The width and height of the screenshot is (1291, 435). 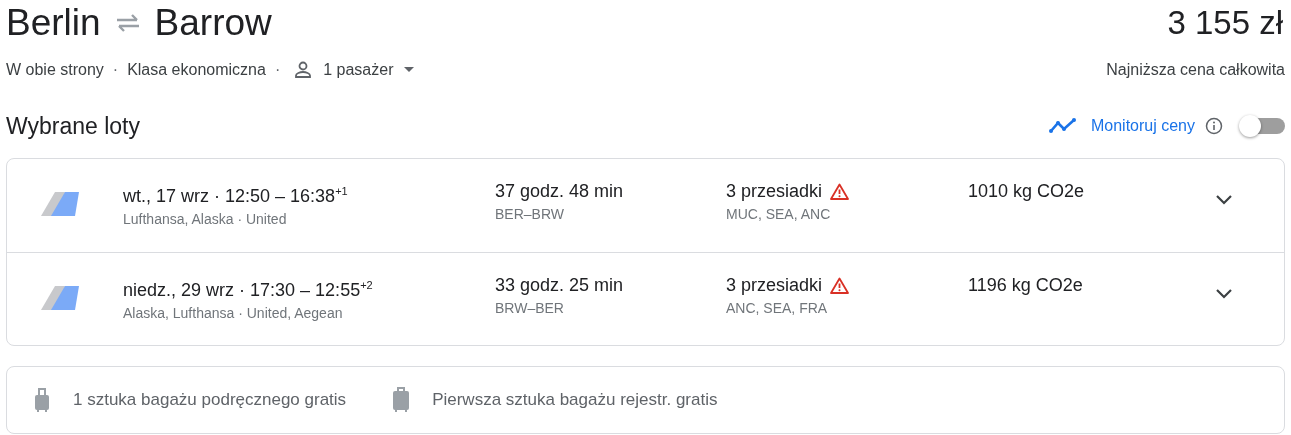 I want to click on flight-route: BER–BRW, so click(x=530, y=214).